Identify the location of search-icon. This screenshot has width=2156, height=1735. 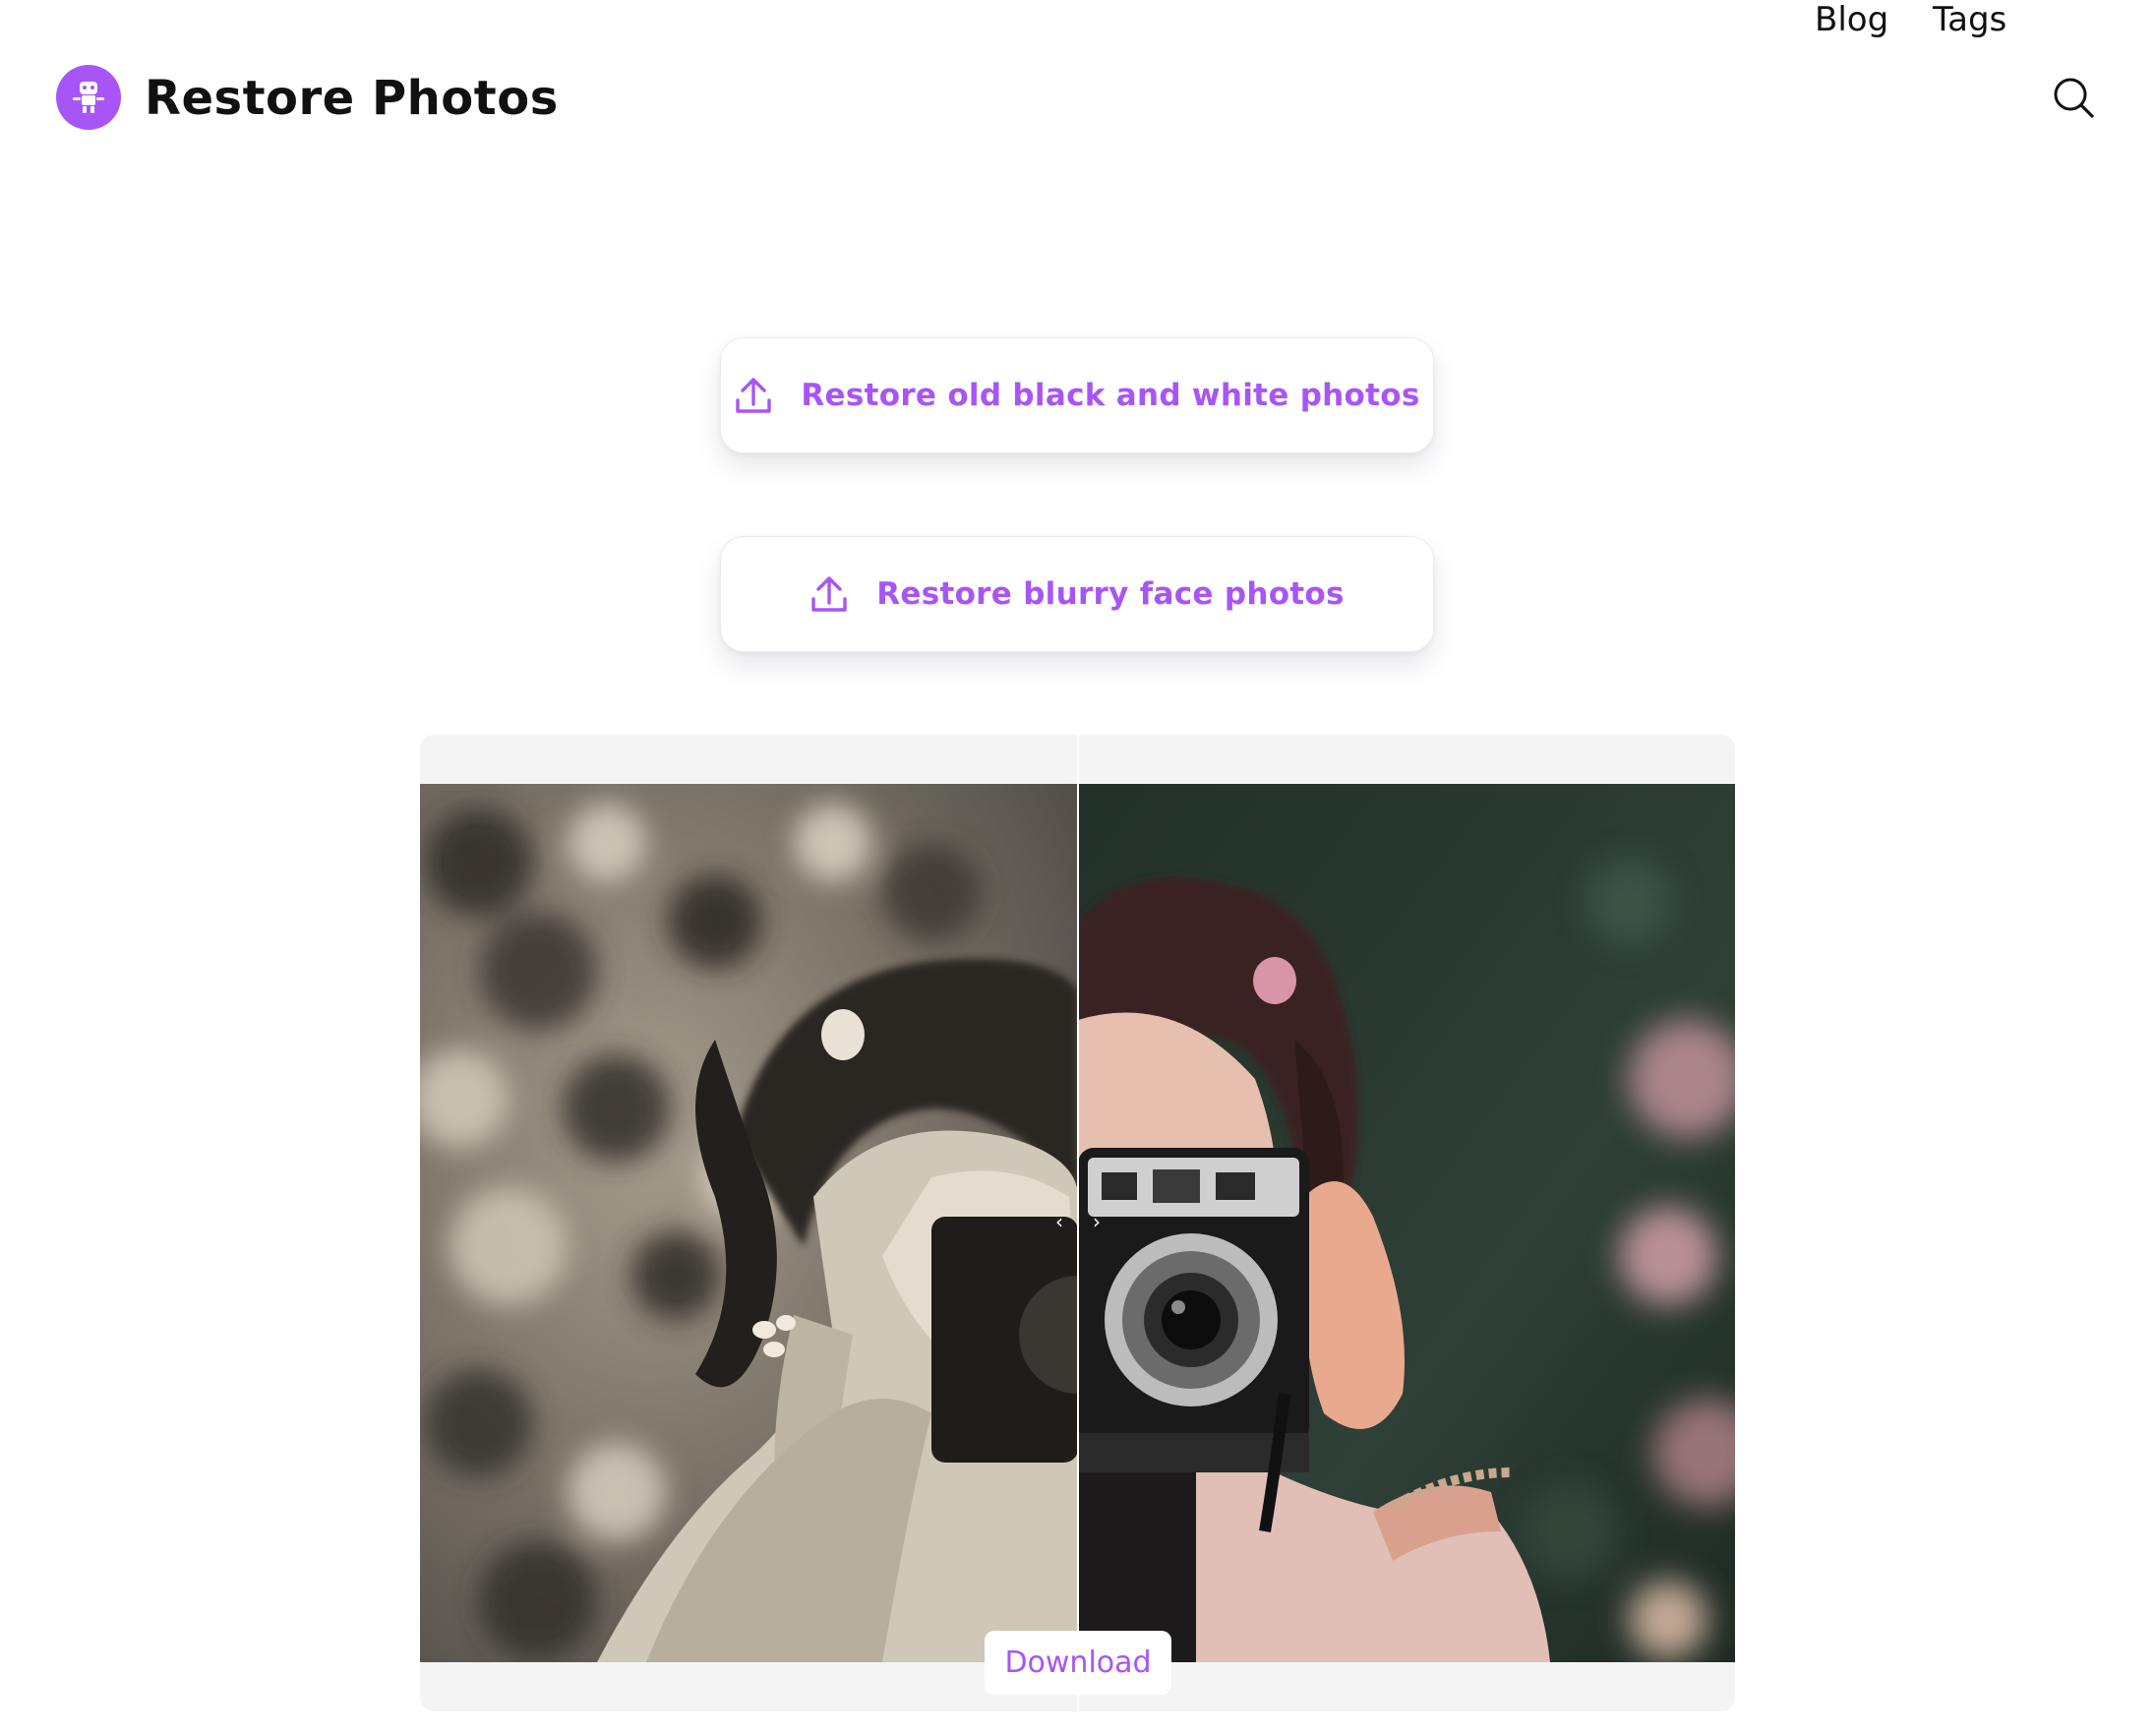
(2074, 98).